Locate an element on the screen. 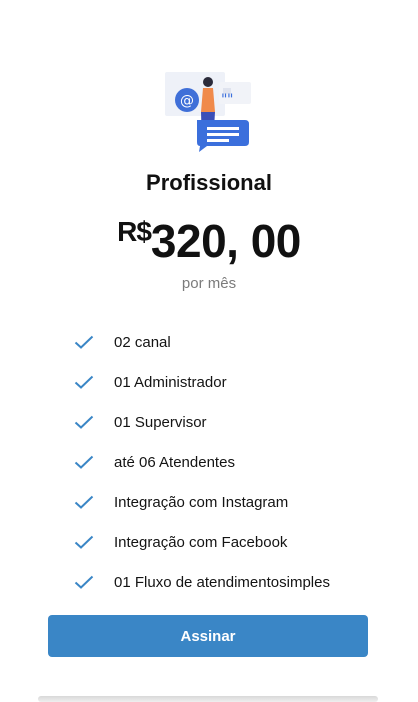 The height and width of the screenshot is (702, 418). feature-item: 01 Fluxo de atendimentosimples is located at coordinates (202, 582).